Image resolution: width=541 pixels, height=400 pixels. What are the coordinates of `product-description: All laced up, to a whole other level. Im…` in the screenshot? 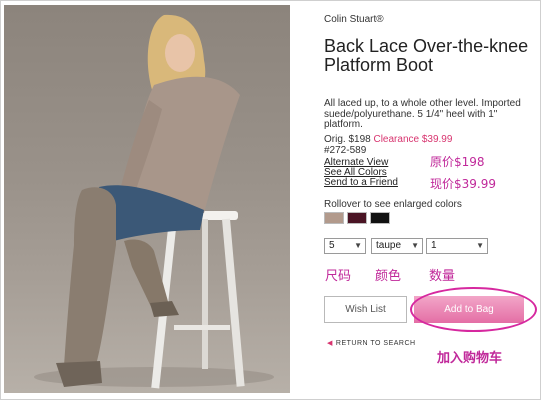 It's located at (422, 114).